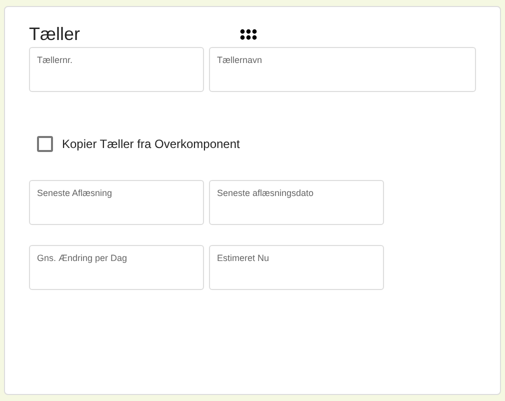 The image size is (505, 401). I want to click on checkbox, so click(45, 144).